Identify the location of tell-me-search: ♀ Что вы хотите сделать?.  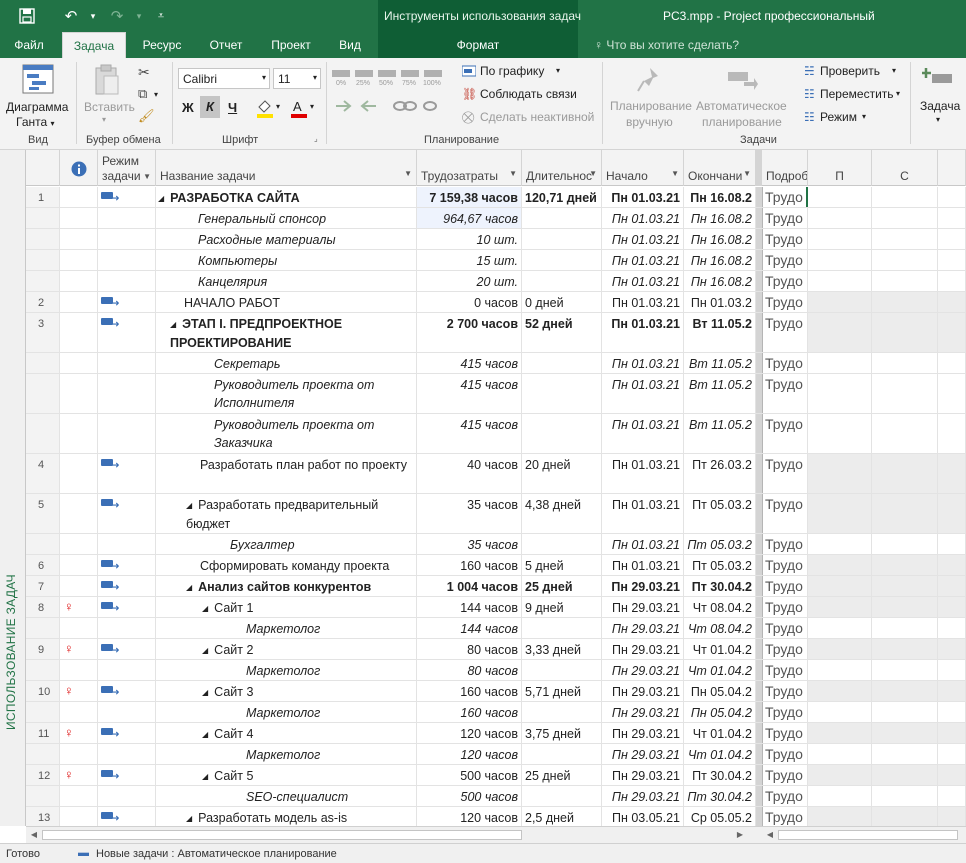
(666, 45).